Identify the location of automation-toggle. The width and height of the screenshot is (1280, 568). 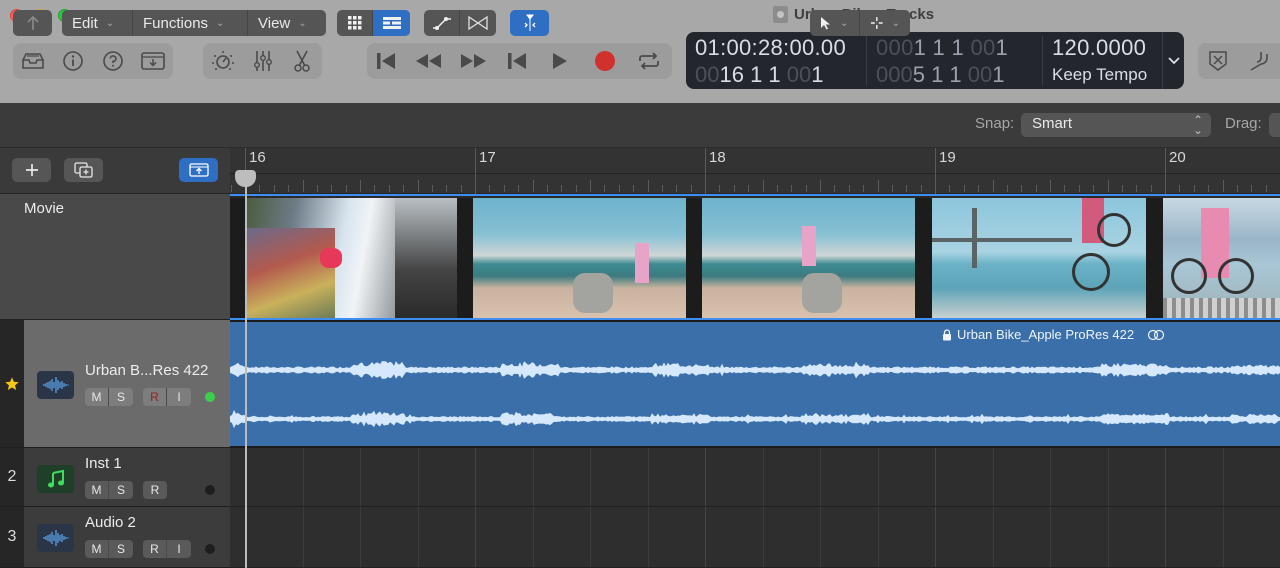
(460, 23).